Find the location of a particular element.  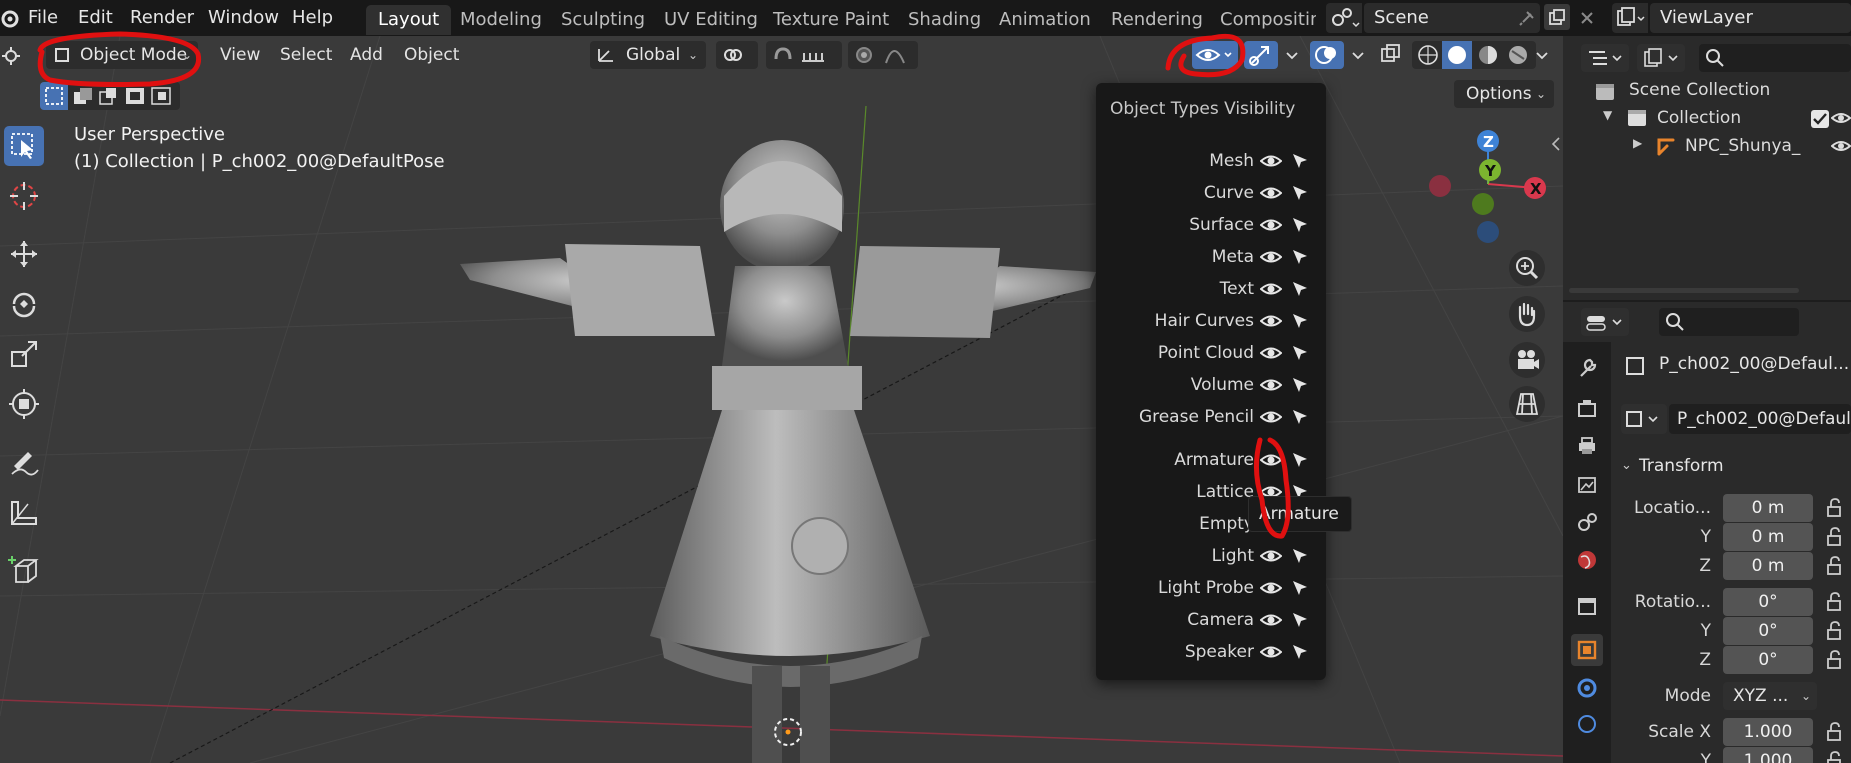

shading-dropdown is located at coordinates (1542, 55).